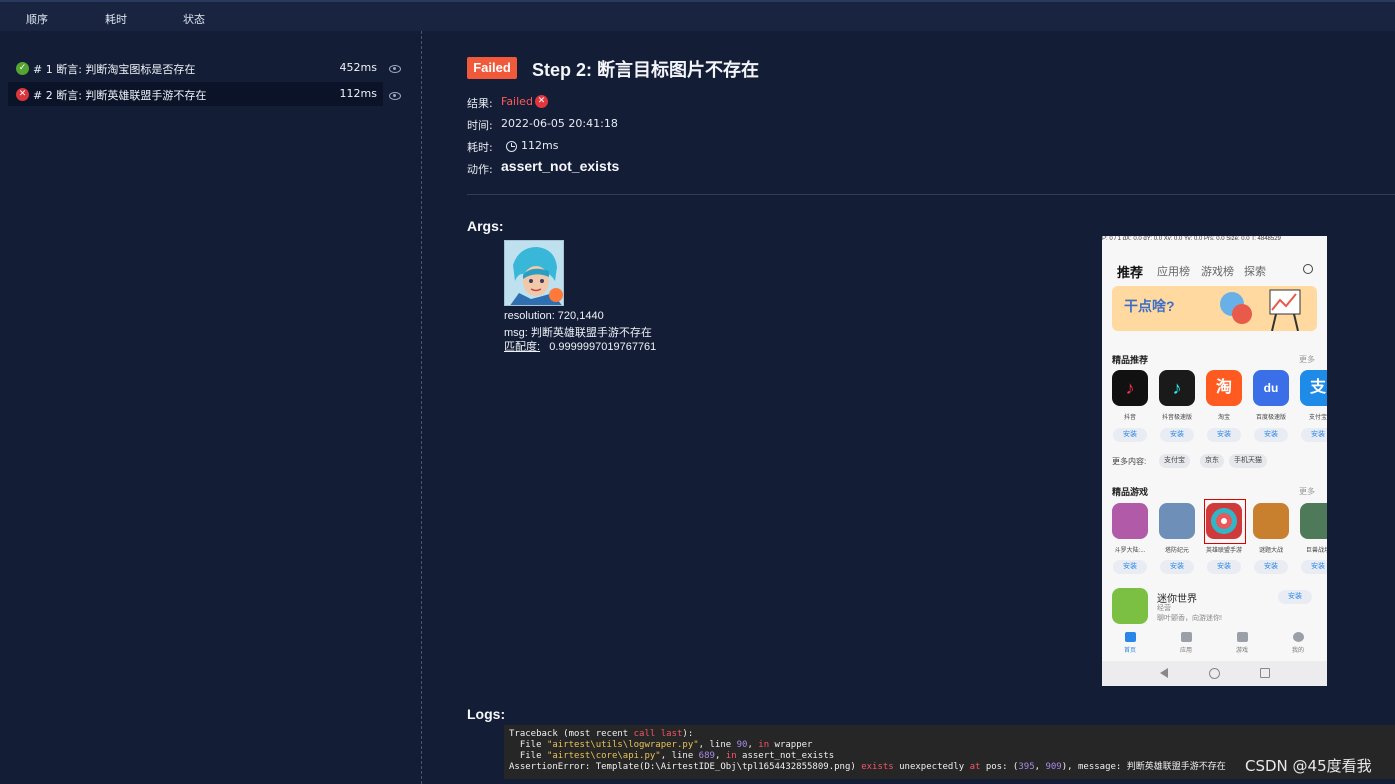  What do you see at coordinates (1224, 388) in the screenshot?
I see `app-icon-taobao: 淘` at bounding box center [1224, 388].